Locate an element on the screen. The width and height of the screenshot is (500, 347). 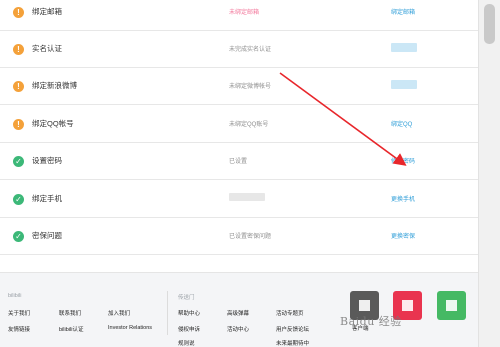
footer-link-investor: Investor Relations is located at coordinates (130, 328).